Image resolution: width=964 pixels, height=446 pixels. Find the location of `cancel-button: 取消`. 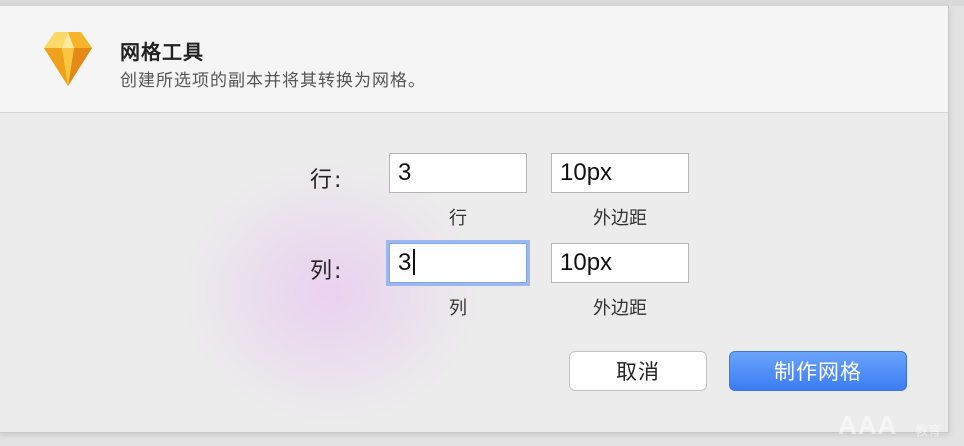

cancel-button: 取消 is located at coordinates (638, 371).